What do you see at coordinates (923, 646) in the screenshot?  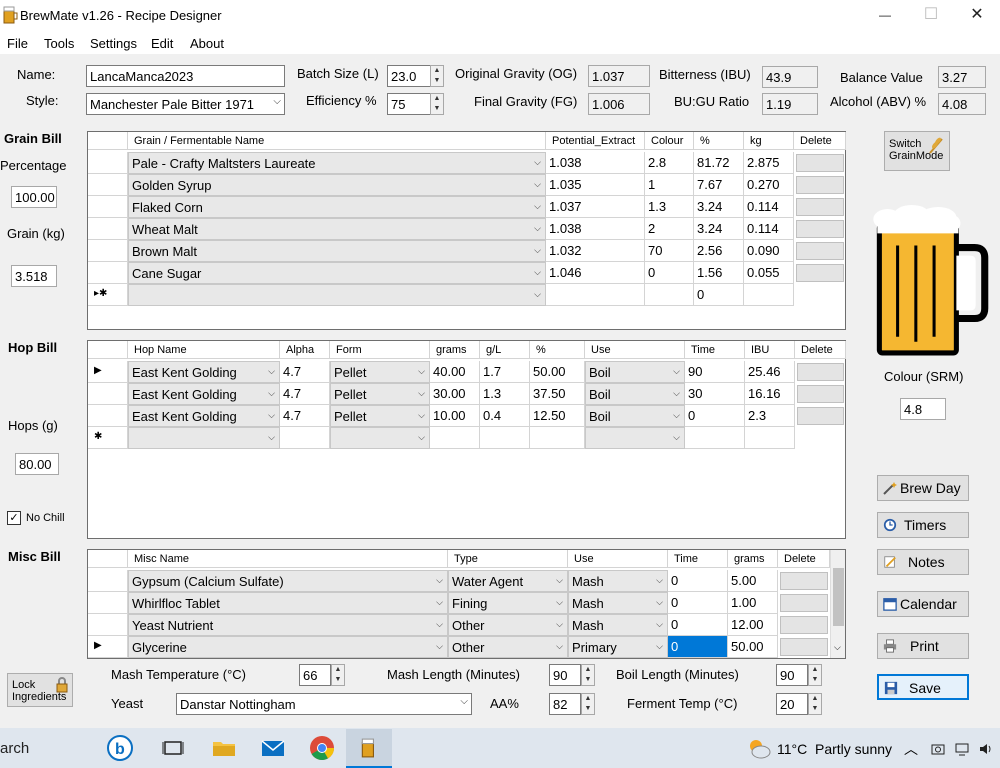 I see `print-button: Print` at bounding box center [923, 646].